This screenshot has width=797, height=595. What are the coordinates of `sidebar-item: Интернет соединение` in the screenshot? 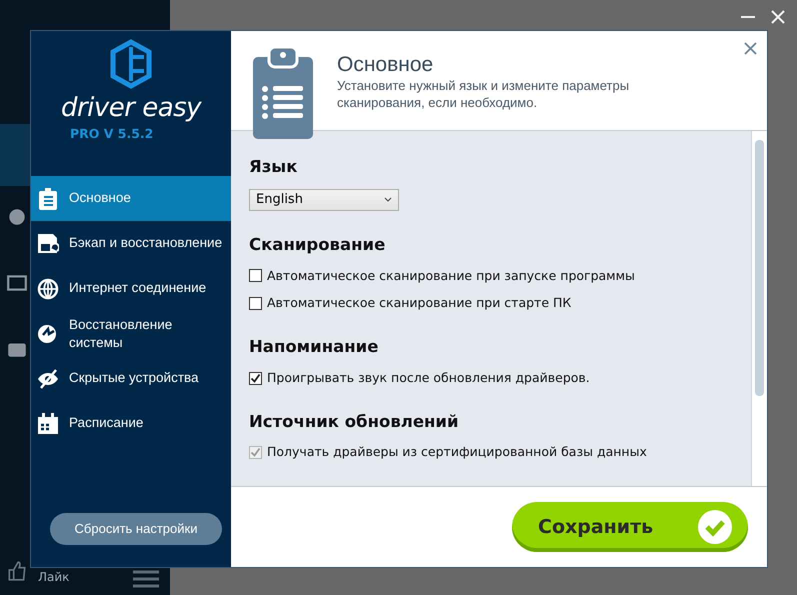 It's located at (131, 288).